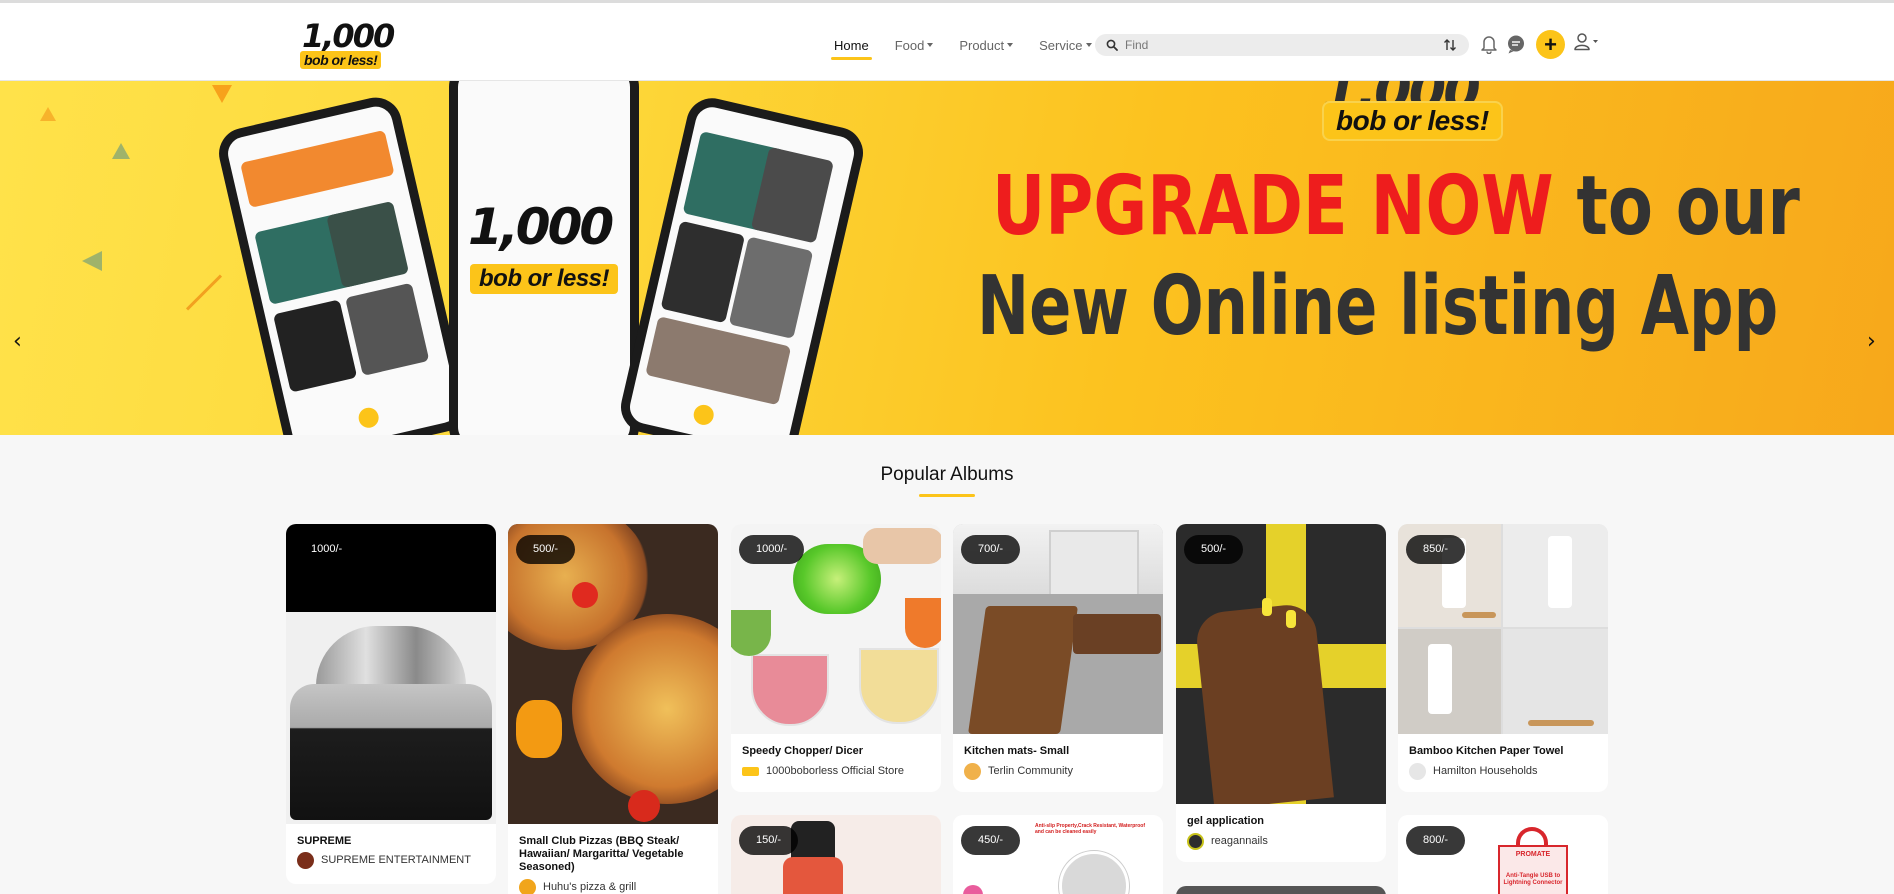 Image resolution: width=1894 pixels, height=894 pixels. What do you see at coordinates (1516, 44) in the screenshot?
I see `chat-icon` at bounding box center [1516, 44].